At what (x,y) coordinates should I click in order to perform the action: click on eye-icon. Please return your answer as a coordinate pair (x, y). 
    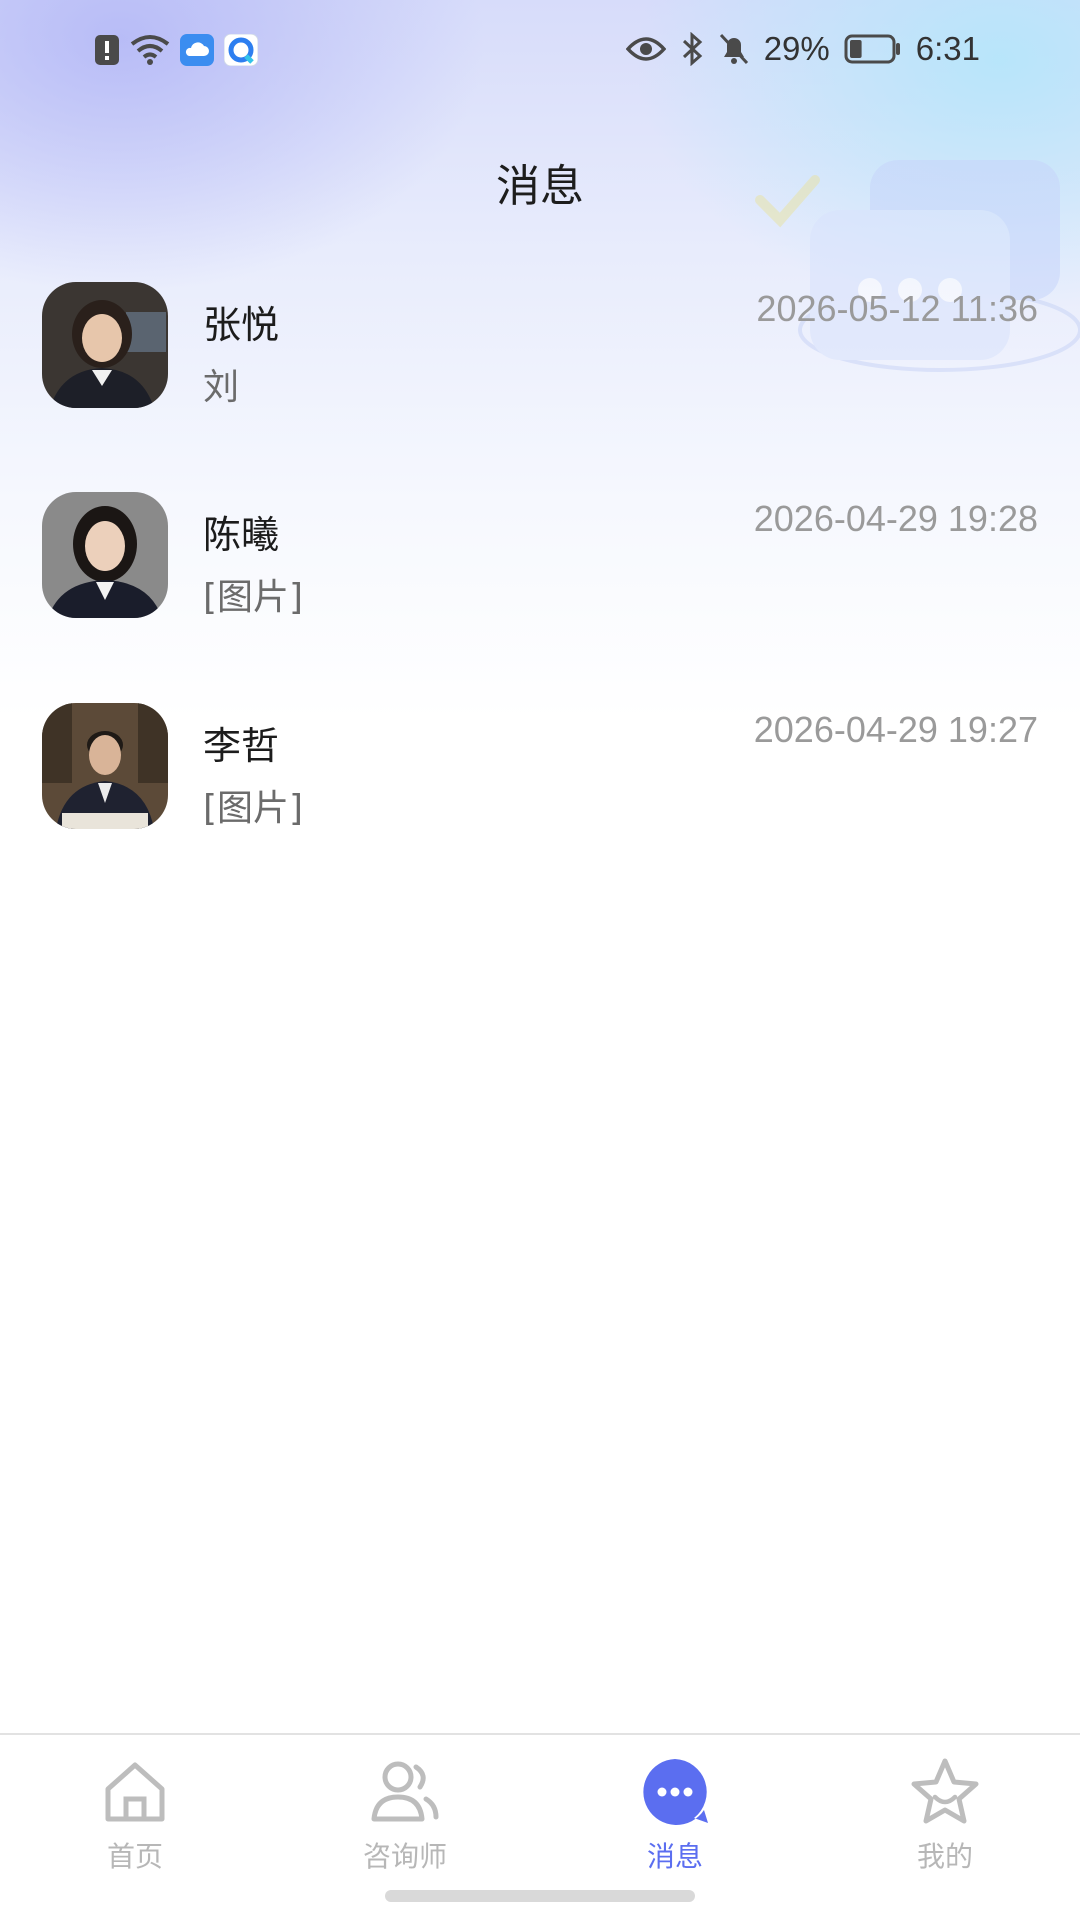
    Looking at the image, I should click on (645, 49).